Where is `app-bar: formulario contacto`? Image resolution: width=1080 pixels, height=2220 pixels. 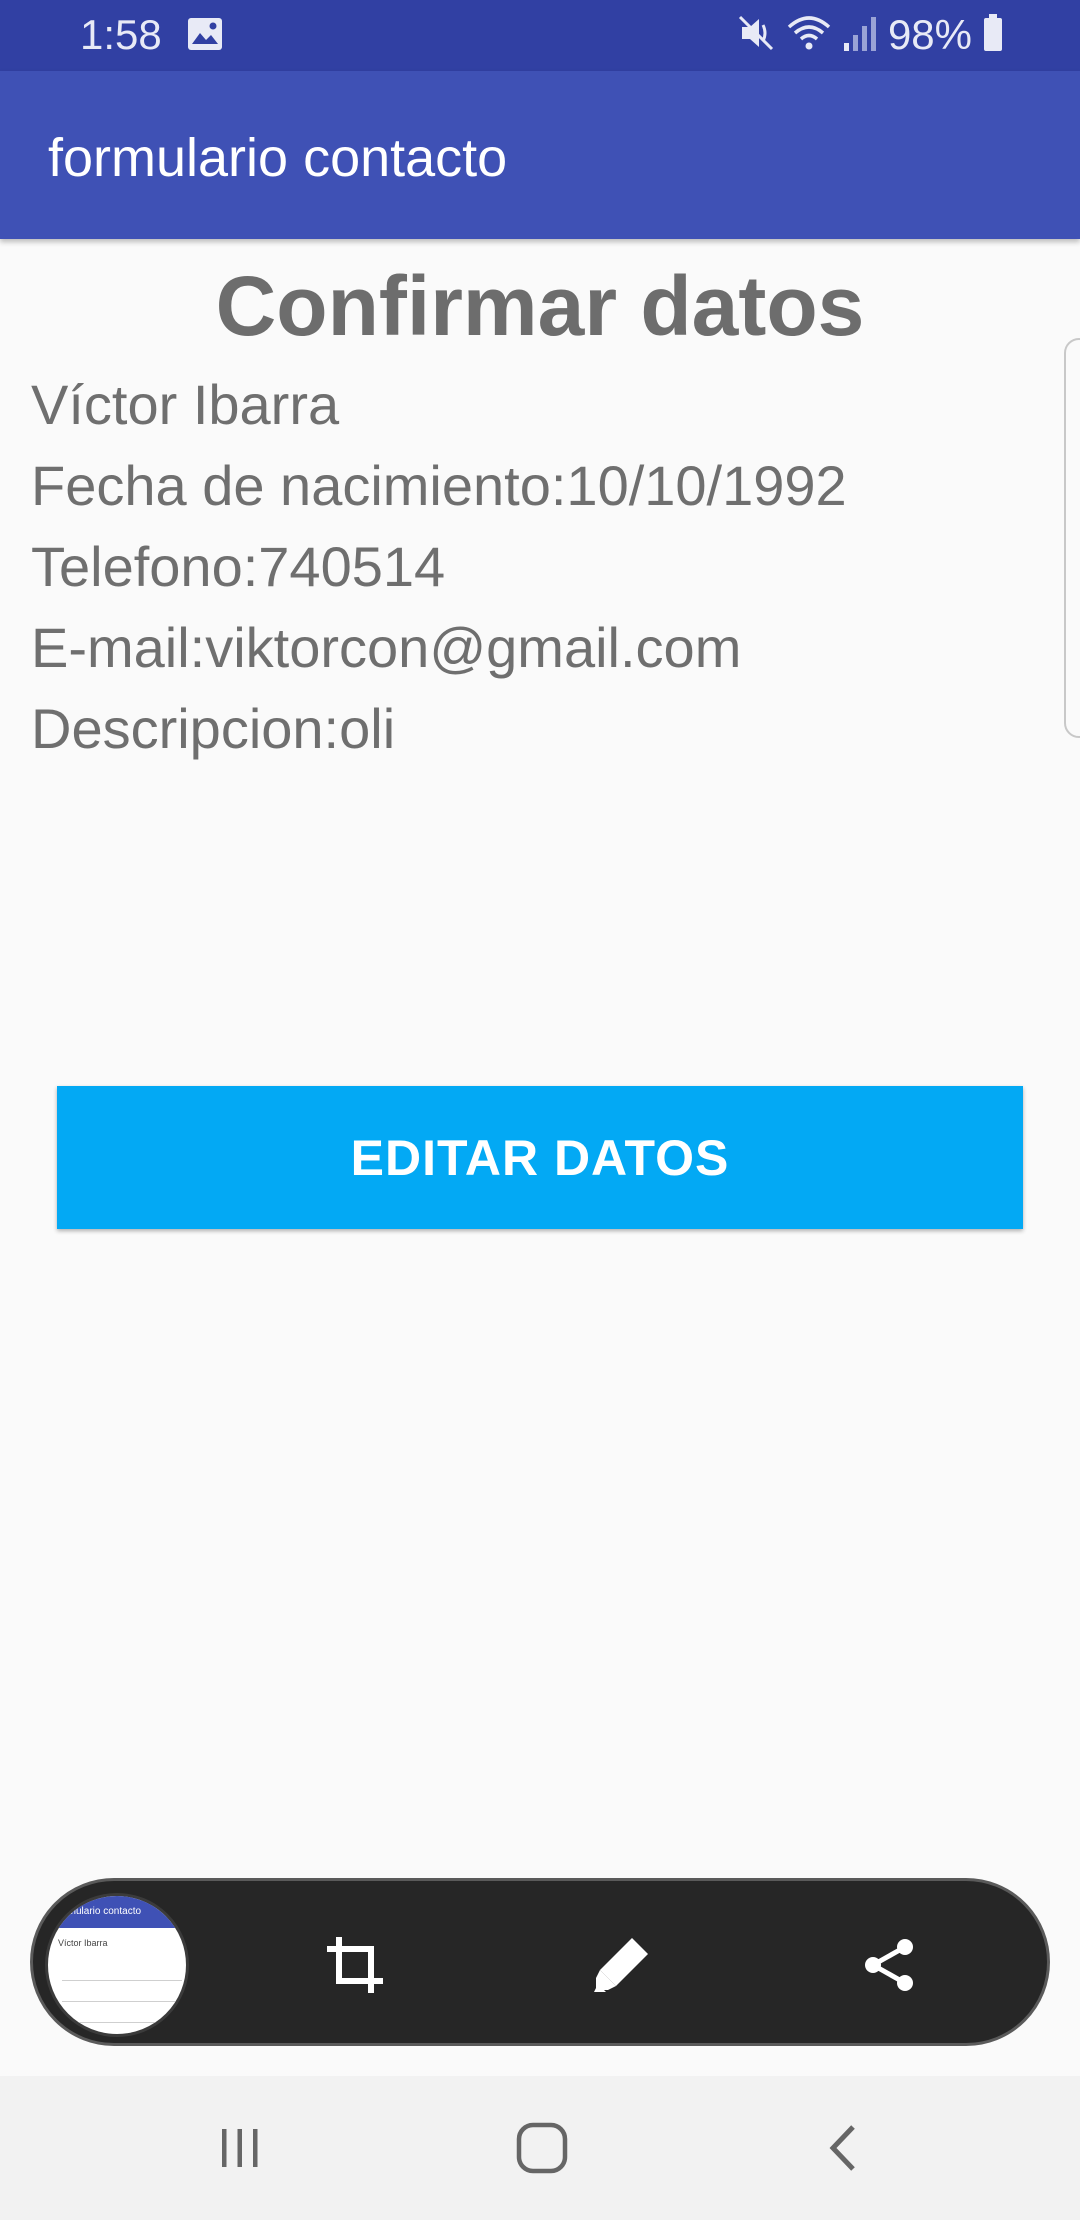 app-bar: formulario contacto is located at coordinates (540, 155).